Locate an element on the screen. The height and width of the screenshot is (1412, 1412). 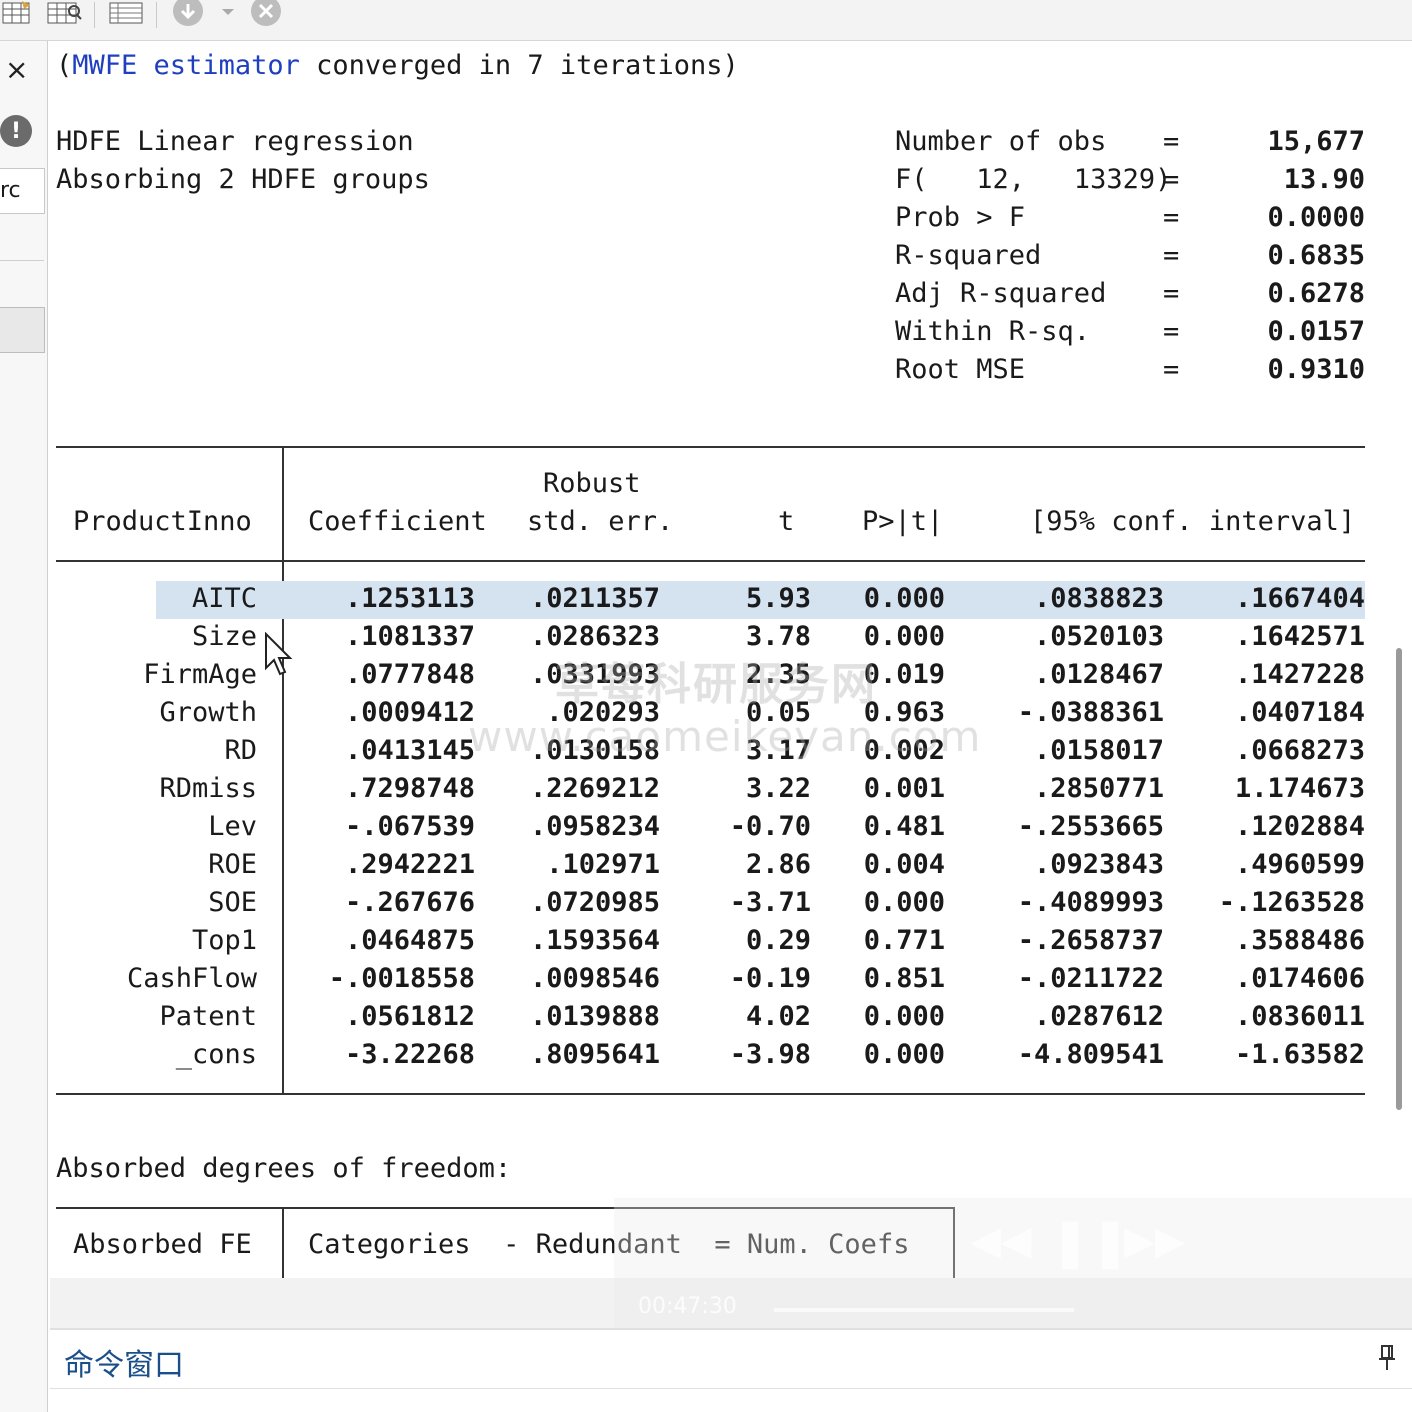
warning-icon: ! is located at coordinates (16, 131).